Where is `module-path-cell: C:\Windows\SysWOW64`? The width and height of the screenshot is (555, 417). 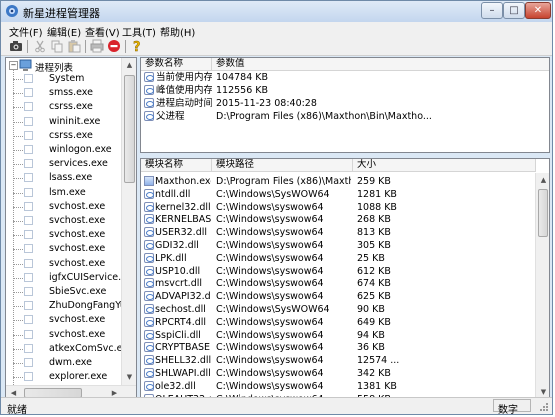 module-path-cell: C:\Windows\SysWOW64 is located at coordinates (273, 194).